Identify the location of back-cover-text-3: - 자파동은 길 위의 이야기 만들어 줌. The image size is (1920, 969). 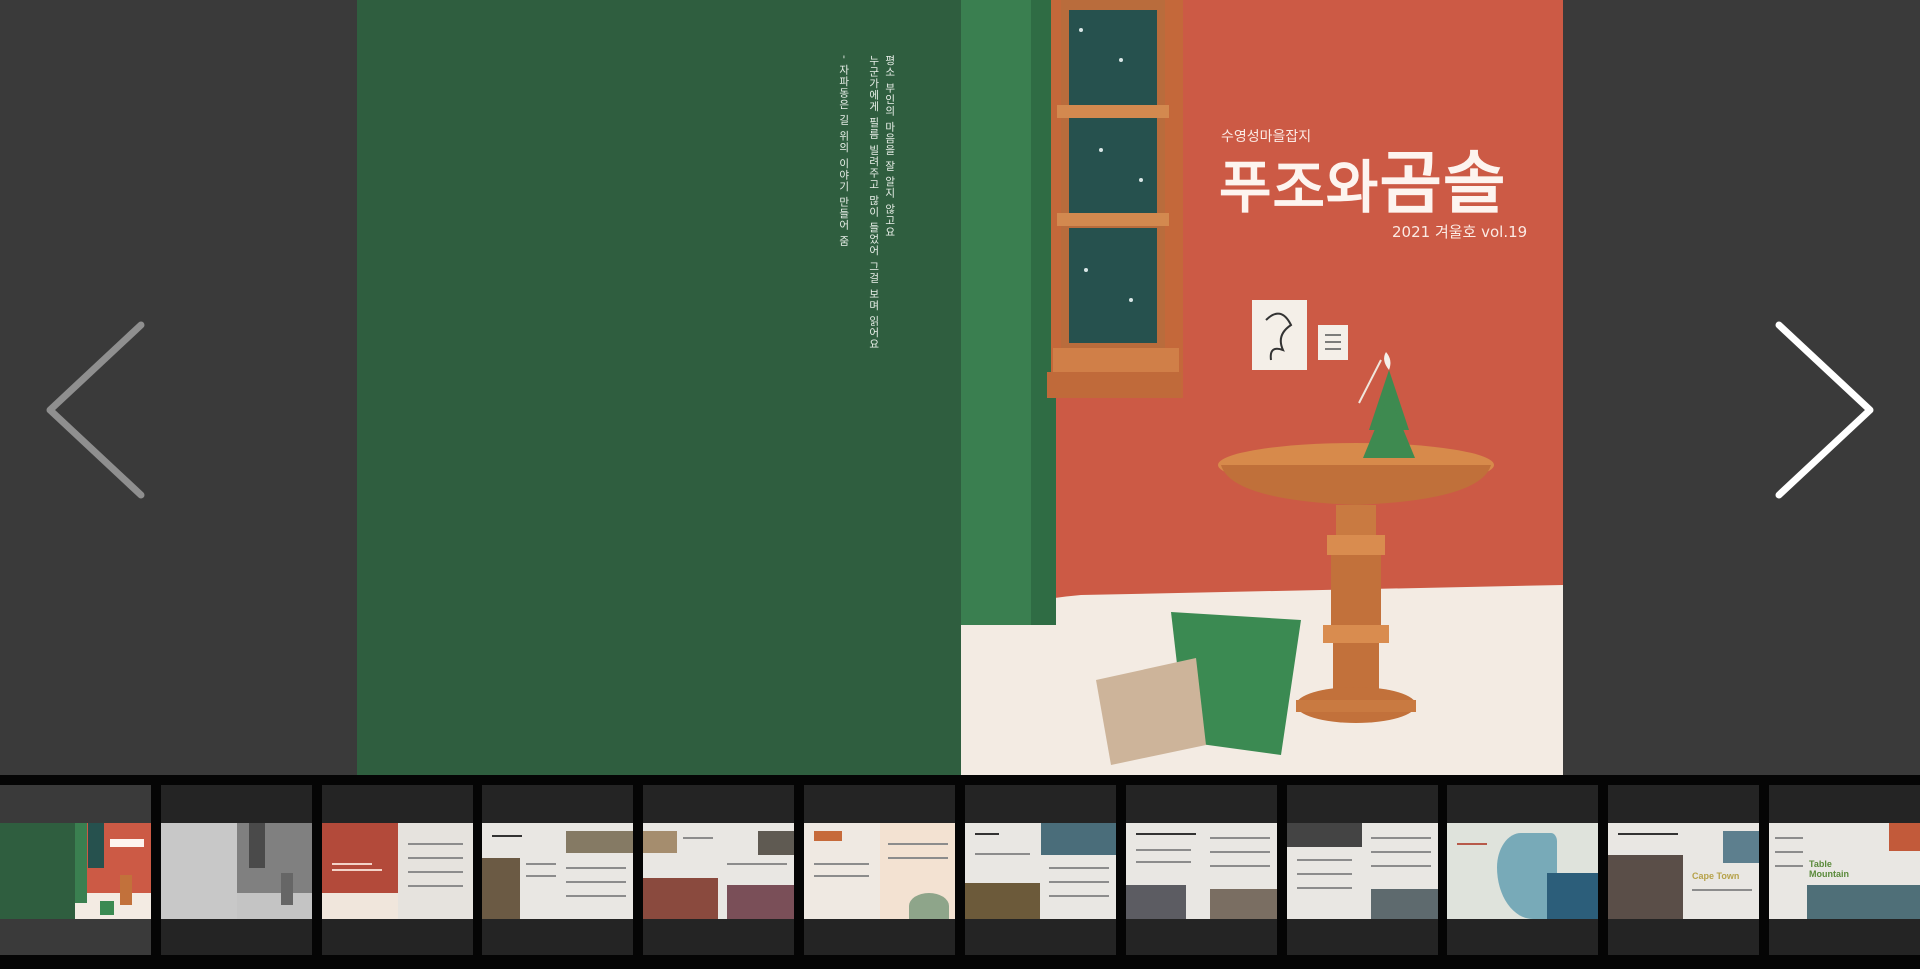
(843, 151).